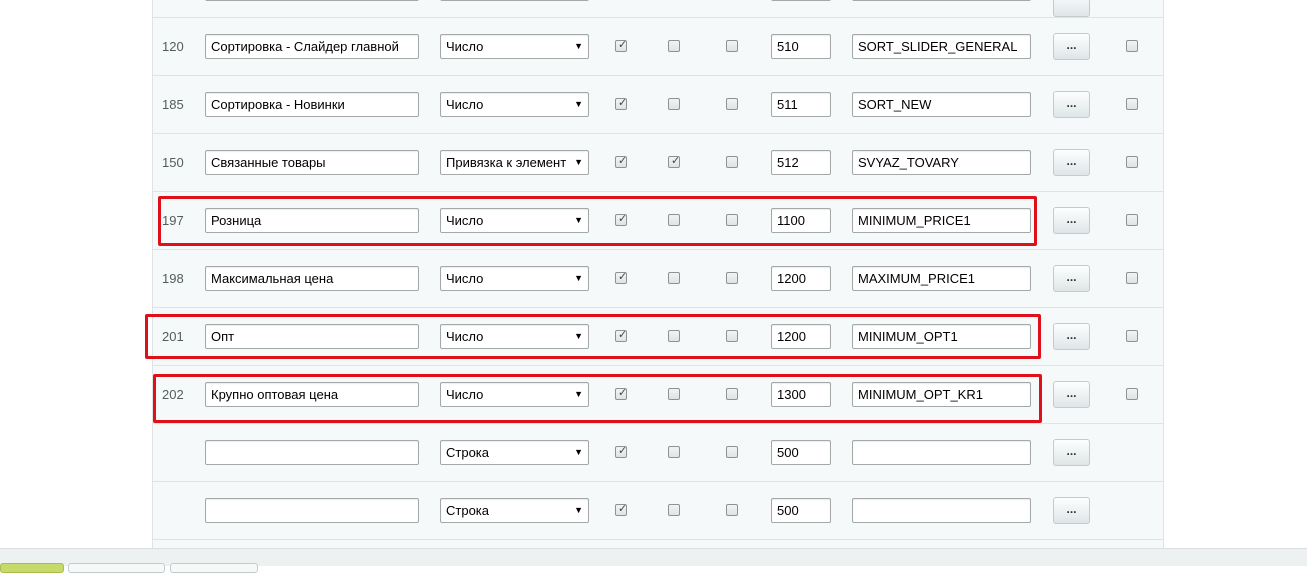 The height and width of the screenshot is (573, 1307). Describe the element at coordinates (312, 162) in the screenshot. I see `property-name-input: Связанные товары` at that location.